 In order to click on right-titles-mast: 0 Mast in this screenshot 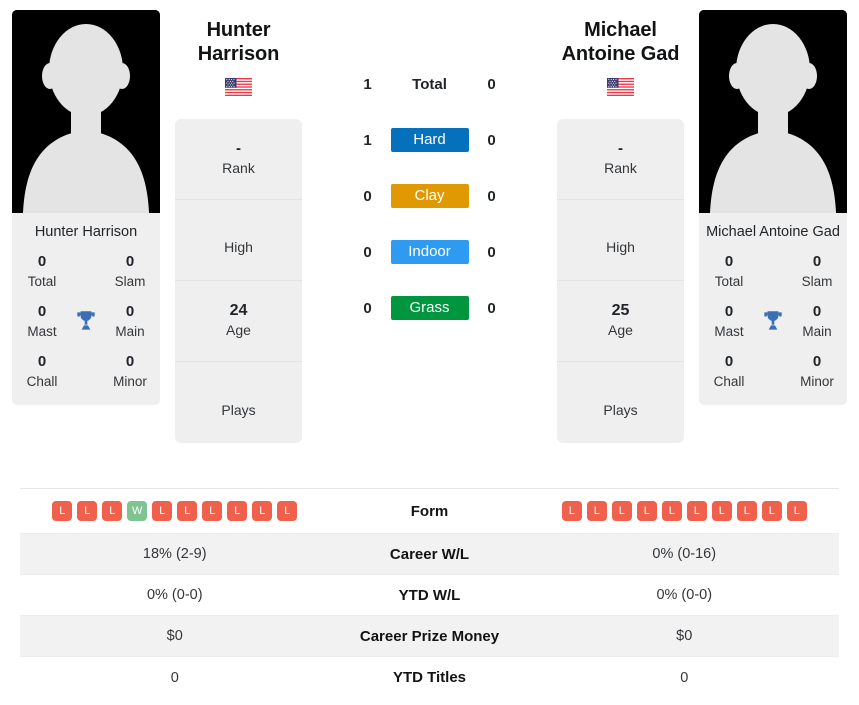, I will do `click(729, 321)`.